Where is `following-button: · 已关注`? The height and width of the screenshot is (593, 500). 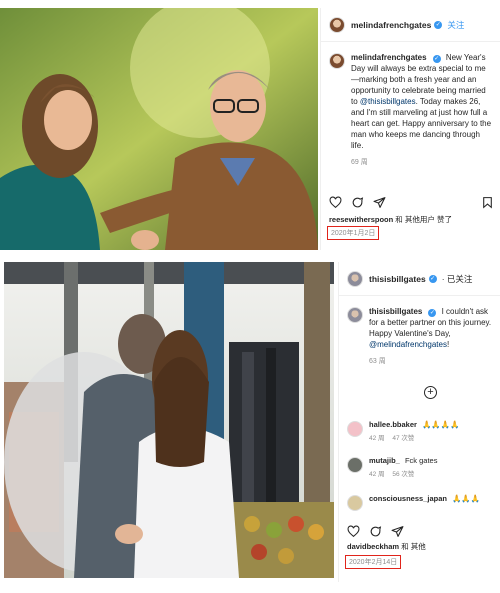
following-button: · 已关注 is located at coordinates (457, 279).